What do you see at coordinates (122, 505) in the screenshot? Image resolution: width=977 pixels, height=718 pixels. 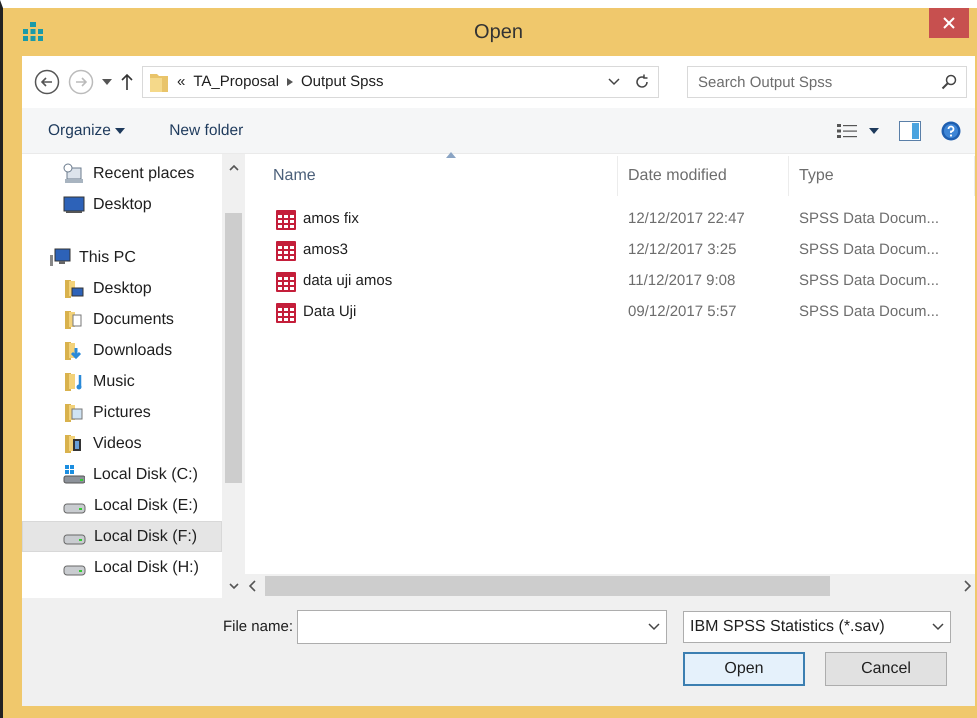 I see `sidebar-item: Local Disk (E:)` at bounding box center [122, 505].